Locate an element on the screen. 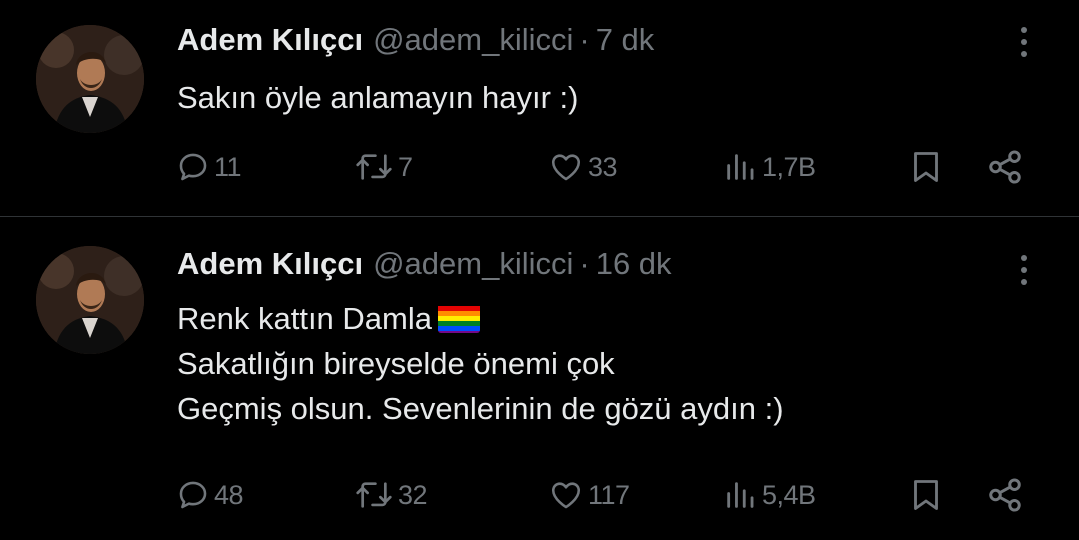  tweet-text-line-content: Renk kattın Damla is located at coordinates (304, 318).